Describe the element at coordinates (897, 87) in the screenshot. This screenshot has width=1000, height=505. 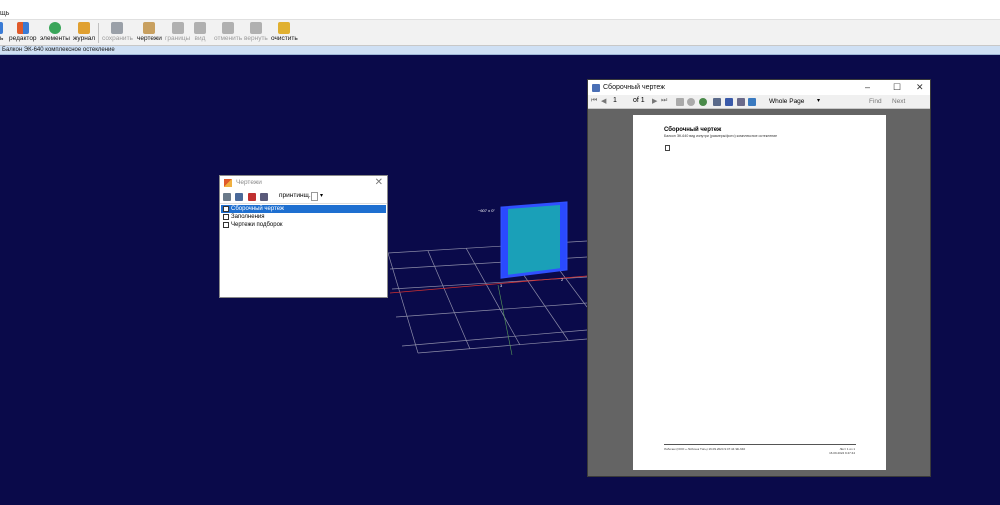
I see `maximize-icon: ☐` at that location.